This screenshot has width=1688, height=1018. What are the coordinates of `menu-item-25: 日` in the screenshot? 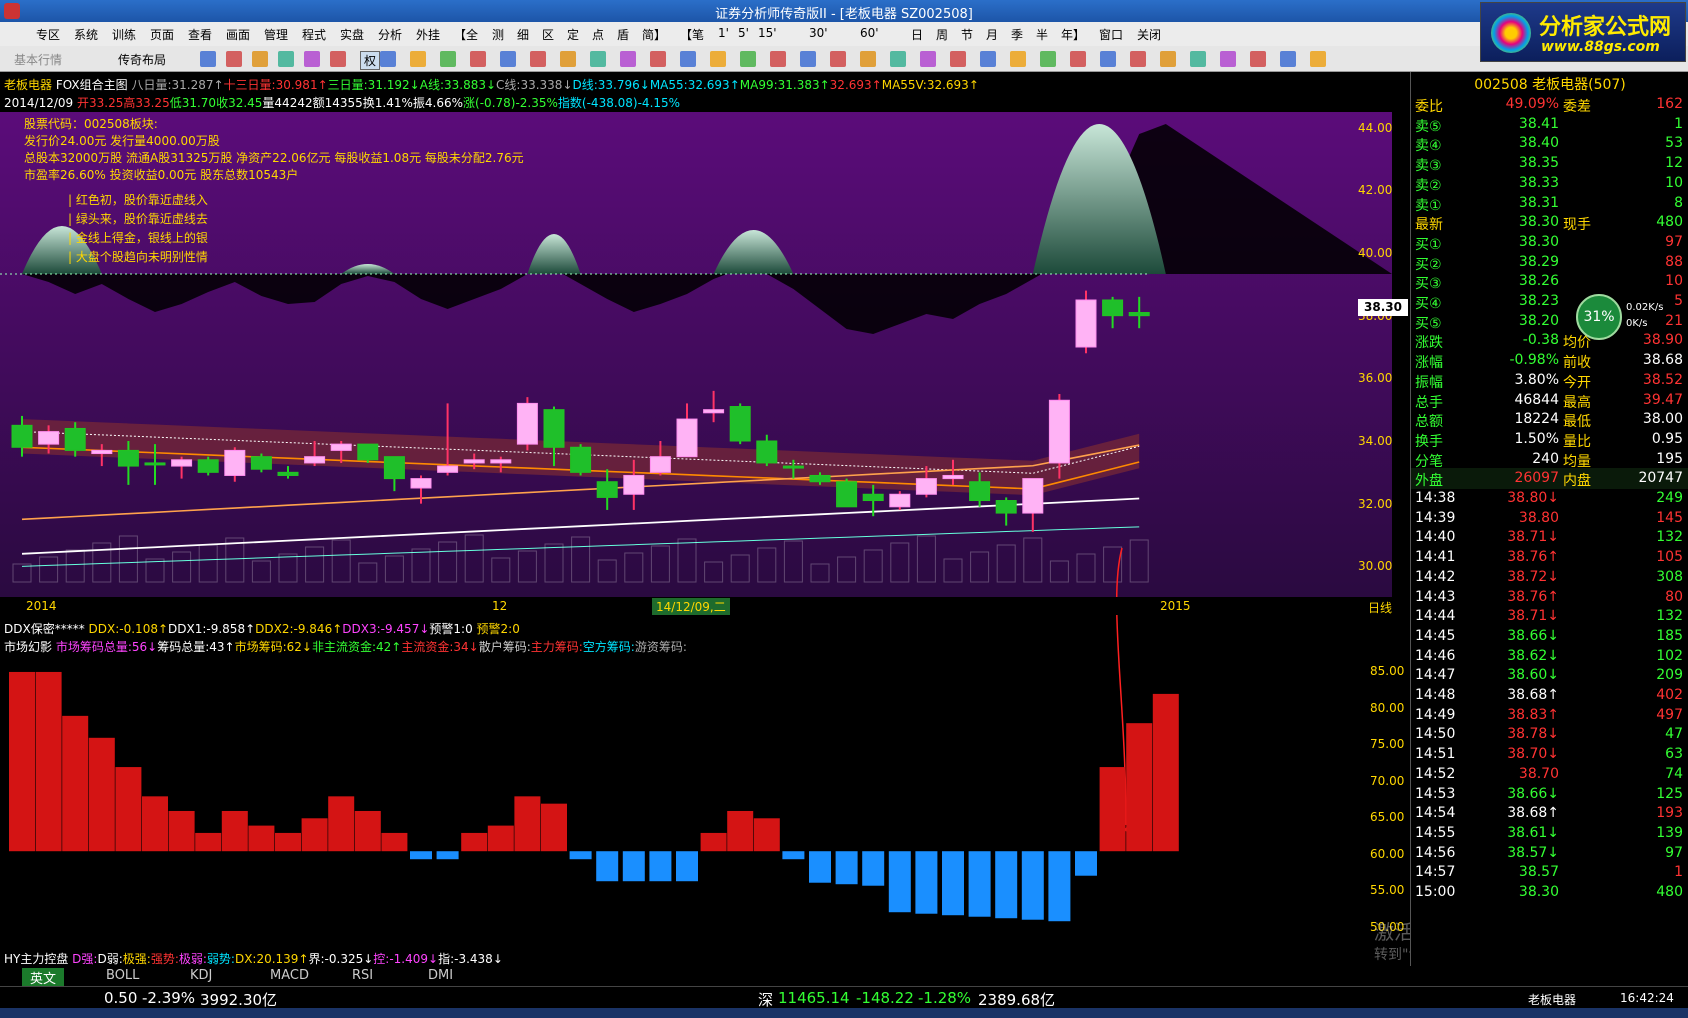 It's located at (917, 34).